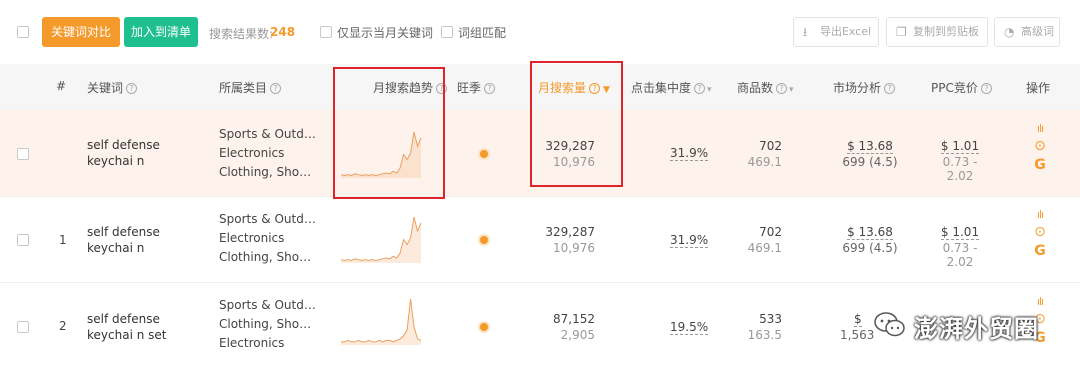 This screenshot has width=1080, height=373. Describe the element at coordinates (570, 240) in the screenshot. I see `monthly-search-cell: 329,287 10,976` at that location.